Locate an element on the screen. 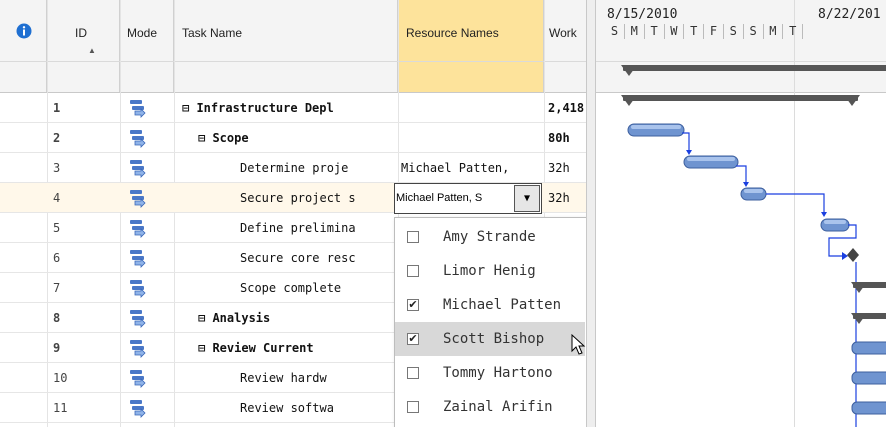 The height and width of the screenshot is (427, 886). task-id: 7 is located at coordinates (57, 288).